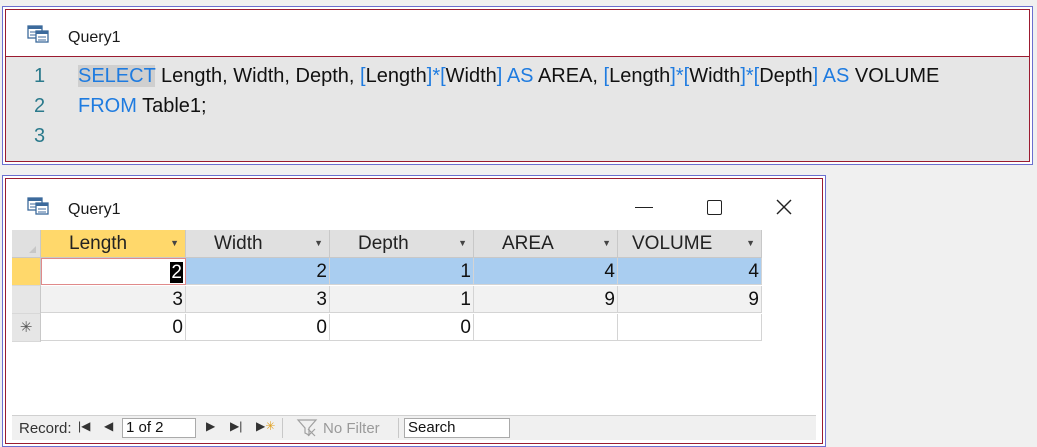 The image size is (1037, 447). I want to click on last-record-button: ▶|, so click(236, 426).